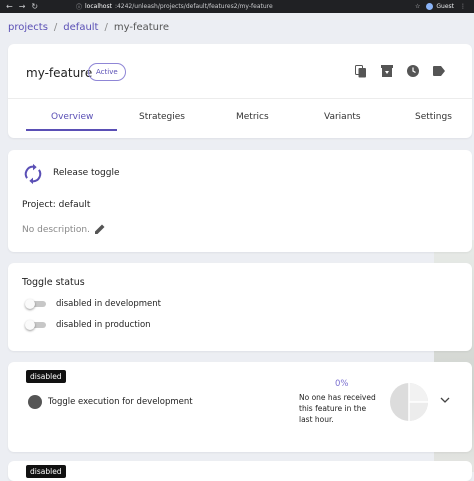  Describe the element at coordinates (56, 230) in the screenshot. I see `description-text: No description.` at that location.